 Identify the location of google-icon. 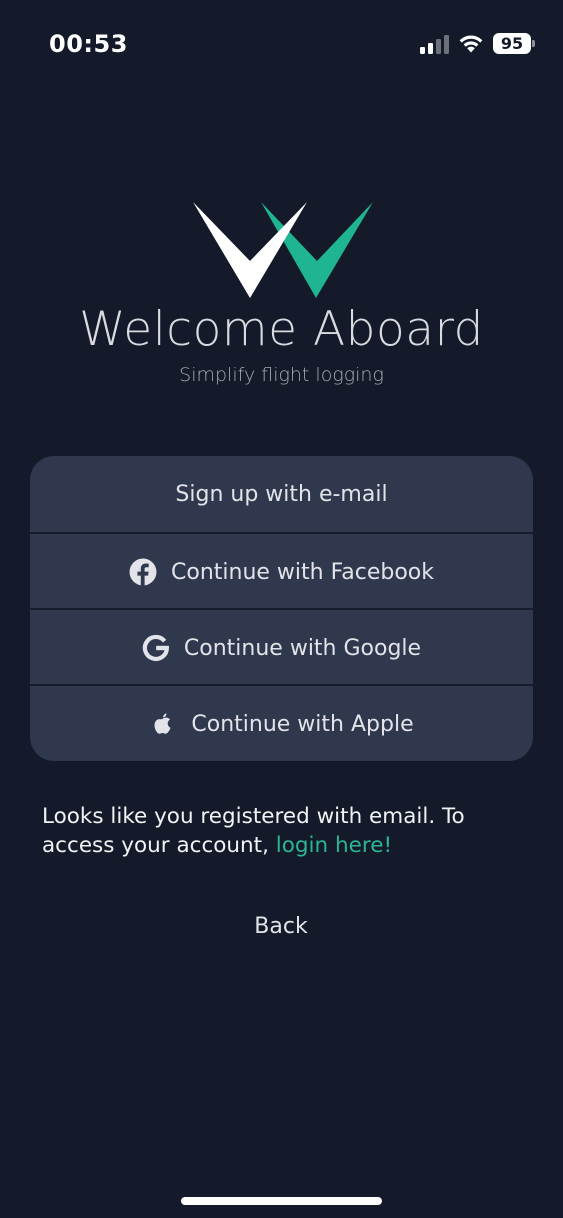
(156, 648).